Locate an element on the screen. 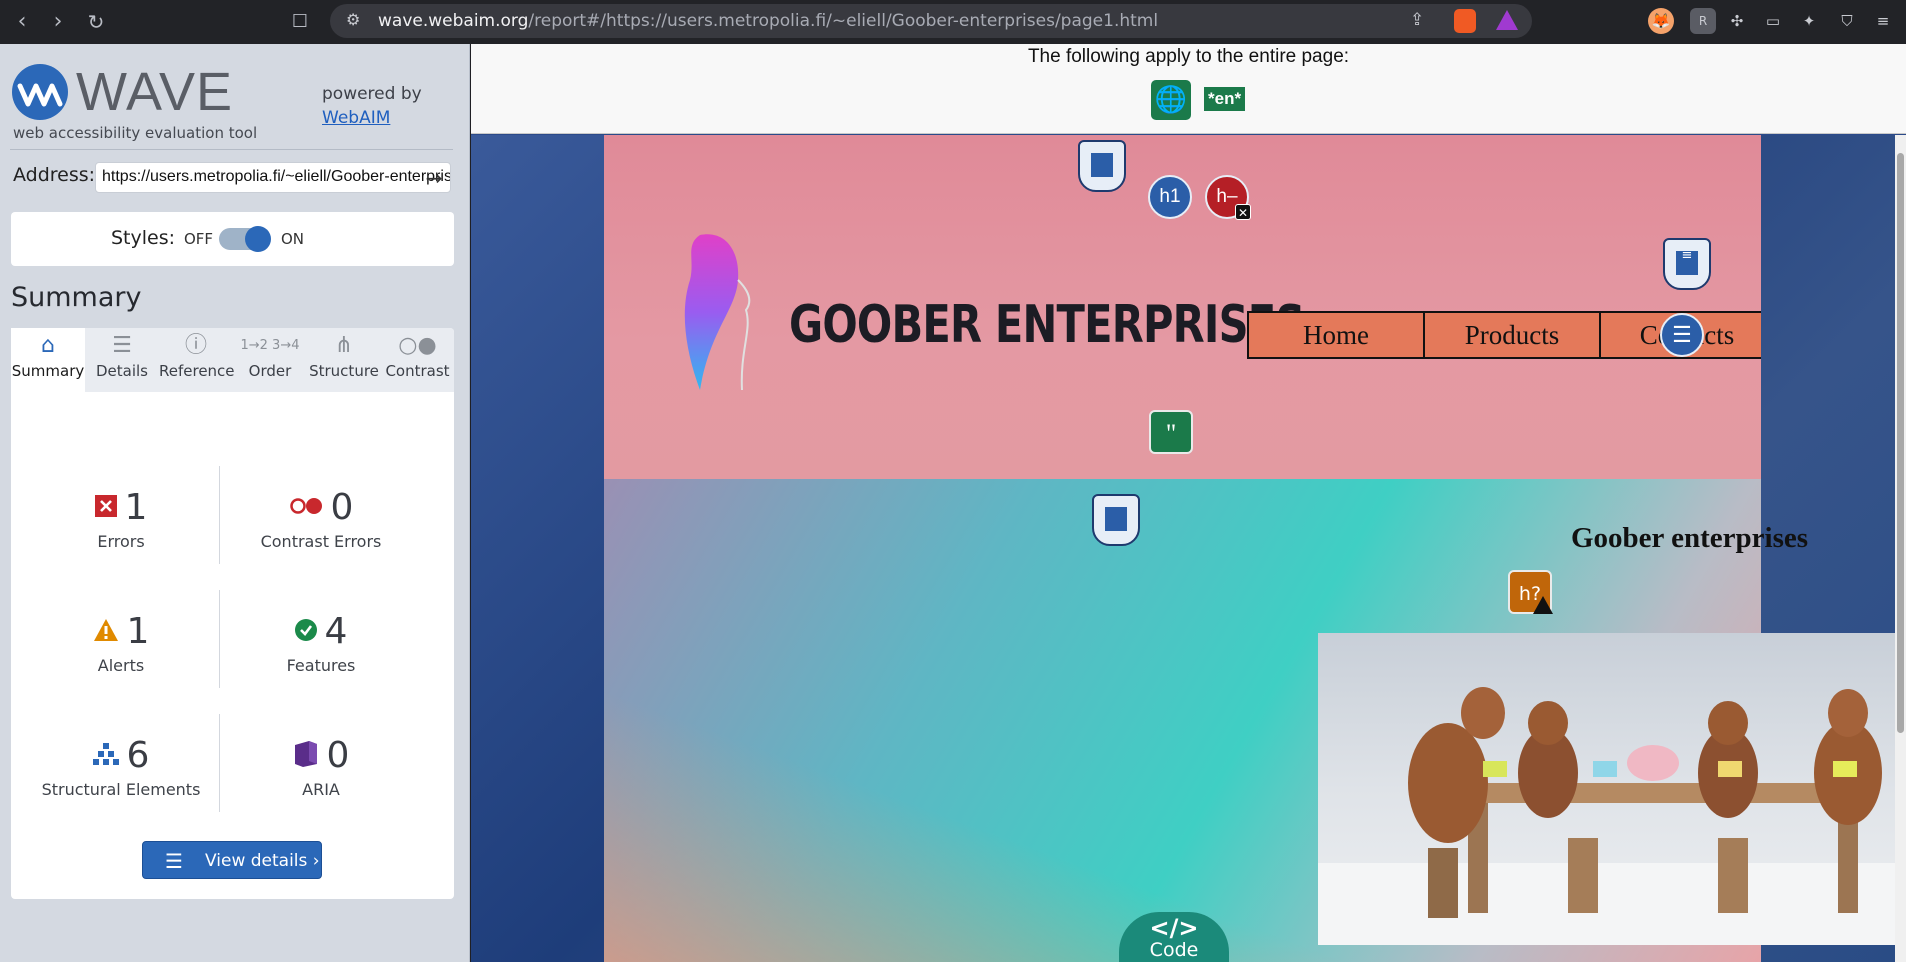  tab-label: Summary is located at coordinates (48, 371).